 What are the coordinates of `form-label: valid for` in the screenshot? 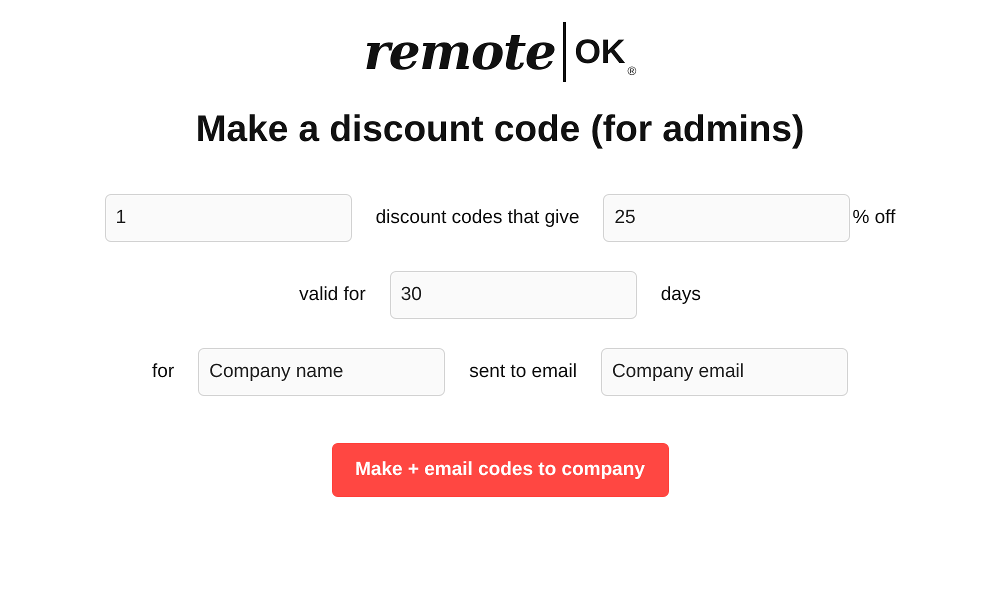 It's located at (332, 295).